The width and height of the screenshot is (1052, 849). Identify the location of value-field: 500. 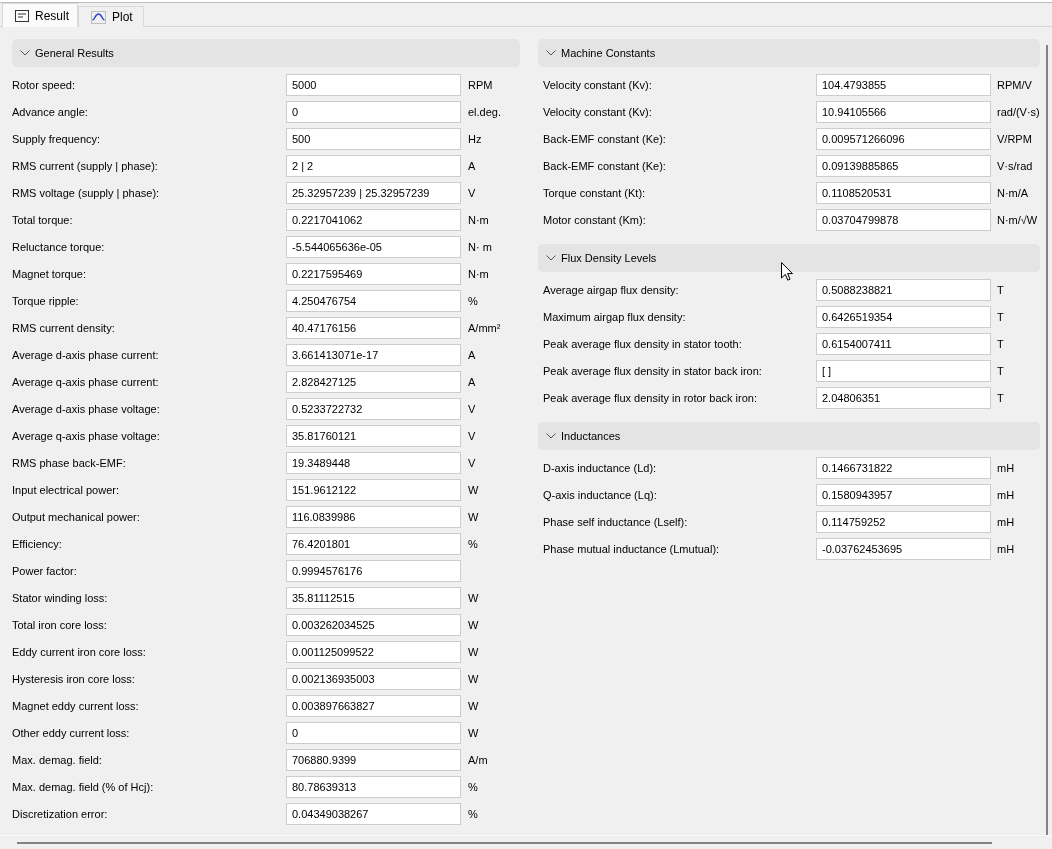
(373, 139).